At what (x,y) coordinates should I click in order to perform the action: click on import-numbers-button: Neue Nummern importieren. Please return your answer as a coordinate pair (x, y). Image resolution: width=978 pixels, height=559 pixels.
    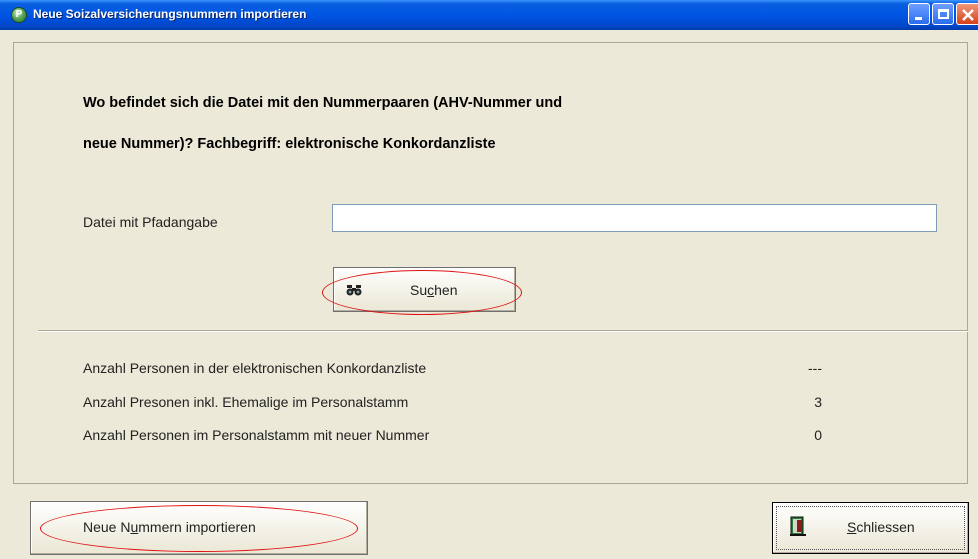
    Looking at the image, I should click on (199, 528).